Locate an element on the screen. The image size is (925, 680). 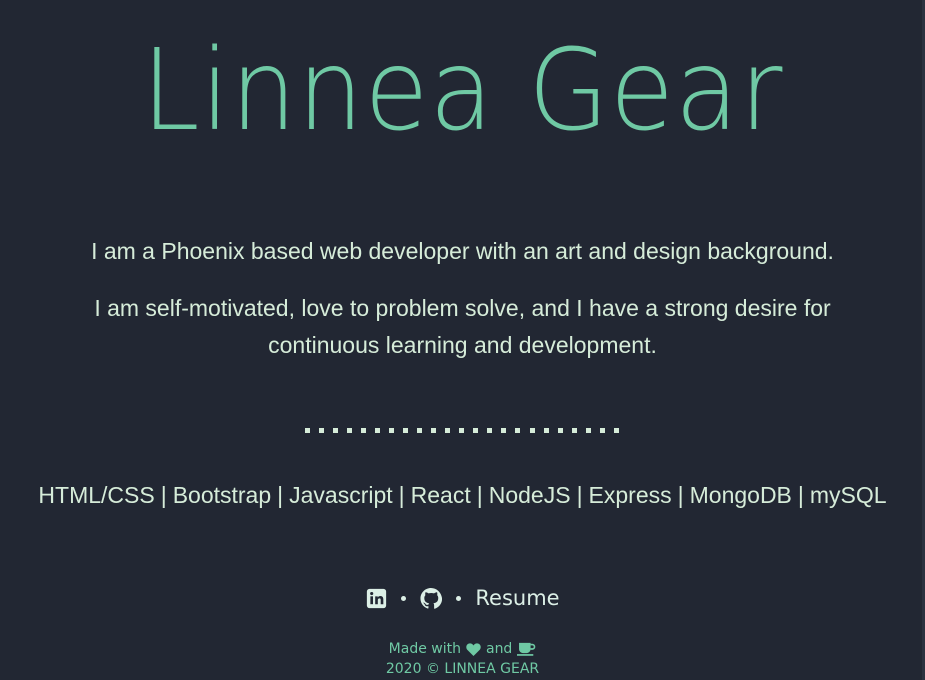
github-icon is located at coordinates (431, 598).